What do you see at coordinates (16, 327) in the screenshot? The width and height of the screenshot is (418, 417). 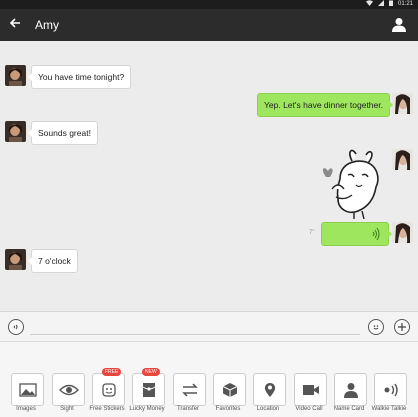 I see `voice-icon` at bounding box center [16, 327].